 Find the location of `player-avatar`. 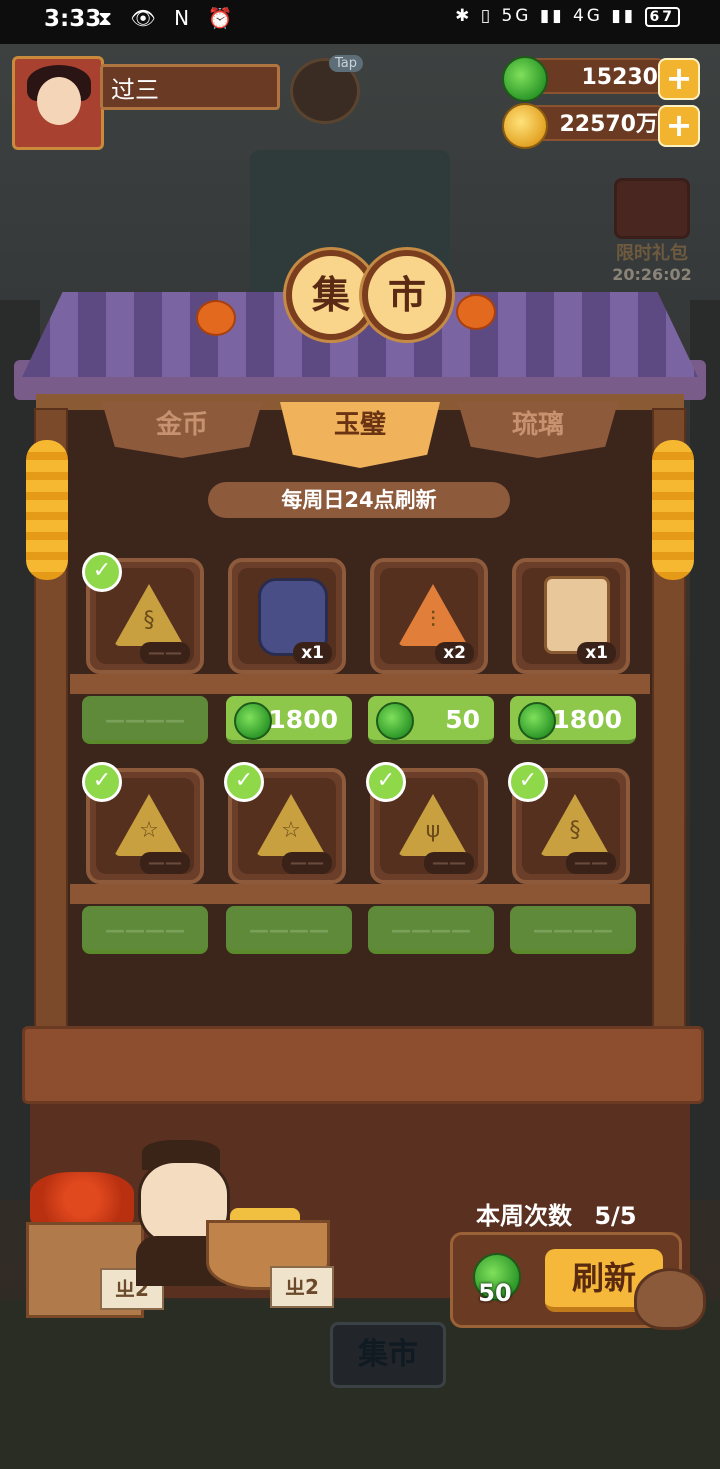

player-avatar is located at coordinates (58, 103).